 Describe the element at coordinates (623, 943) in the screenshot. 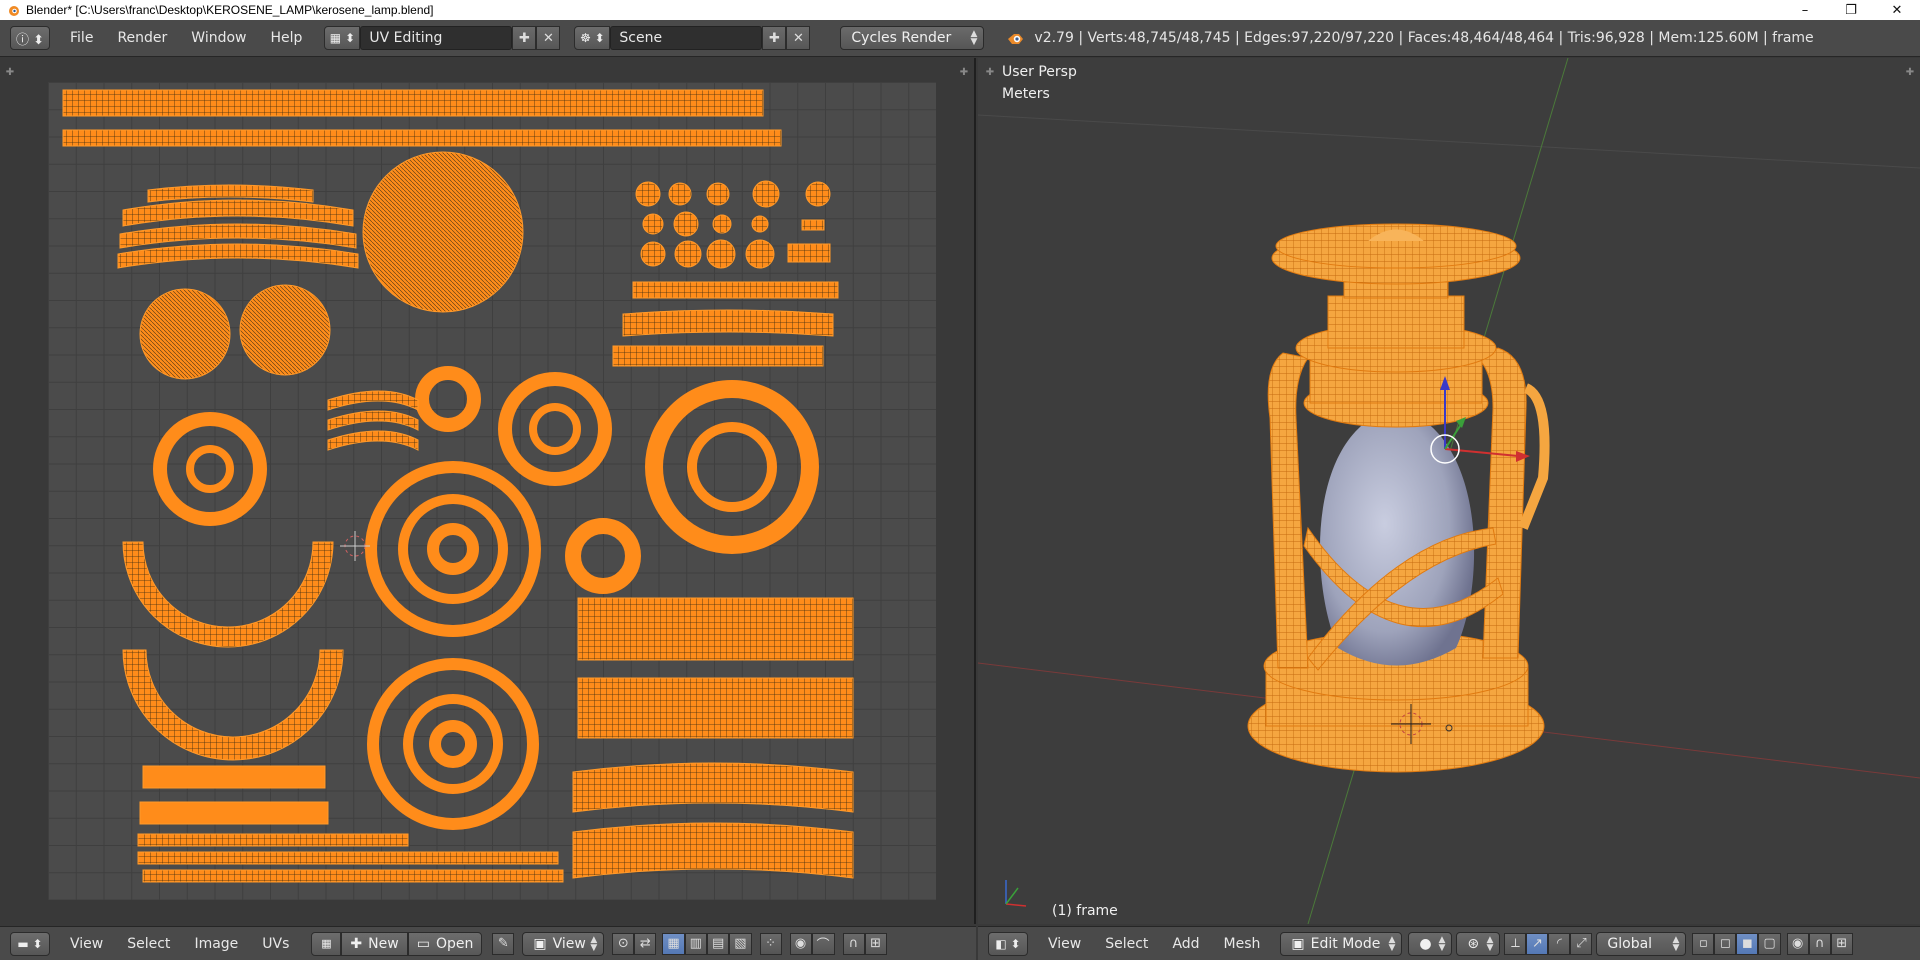

I see `pivot-button: ⊙` at that location.